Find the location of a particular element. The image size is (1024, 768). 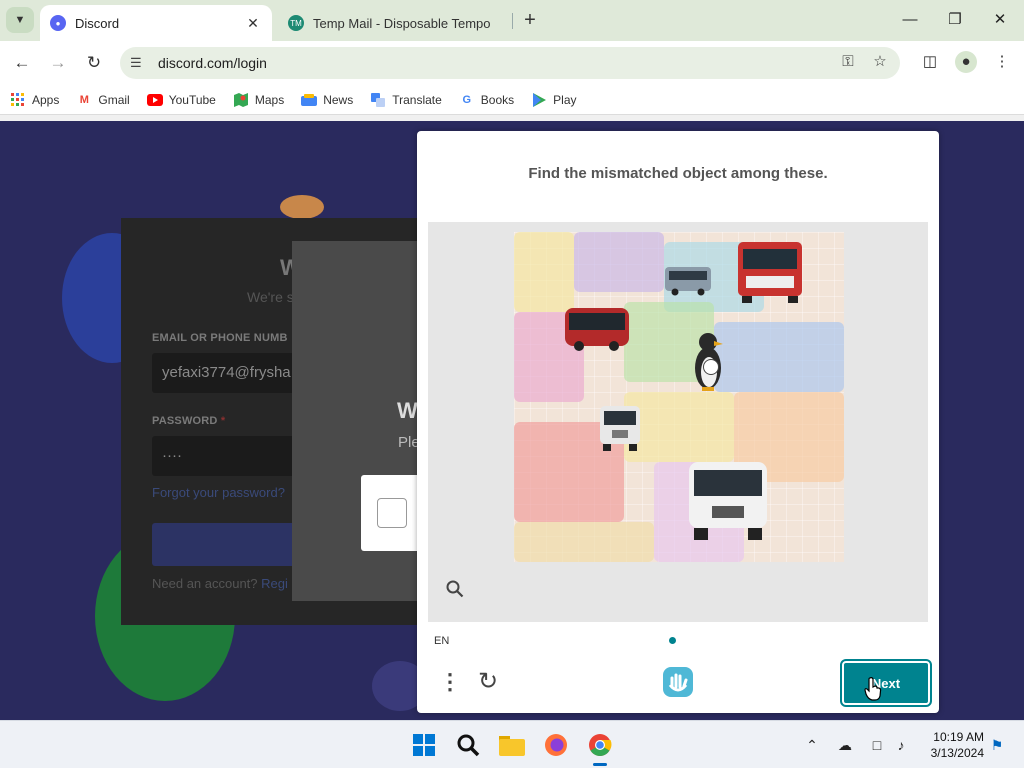

bookmark-translate: Translate is located at coordinates (406, 99).